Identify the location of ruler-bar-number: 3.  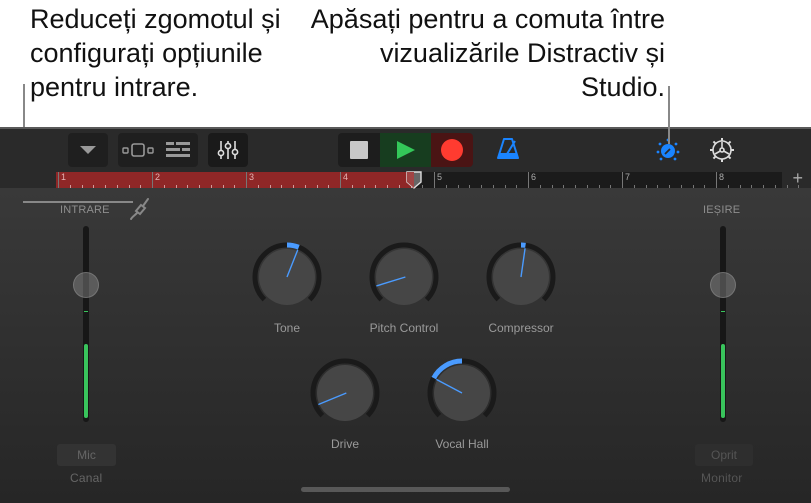
(252, 177).